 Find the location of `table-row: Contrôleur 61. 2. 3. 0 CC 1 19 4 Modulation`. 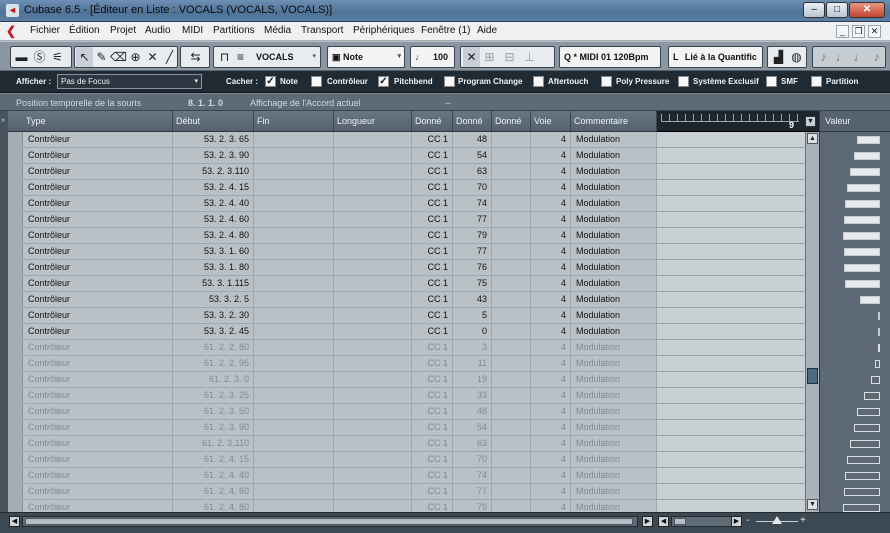

table-row: Contrôleur 61. 2. 3. 0 CC 1 19 4 Modulation is located at coordinates (340, 380).